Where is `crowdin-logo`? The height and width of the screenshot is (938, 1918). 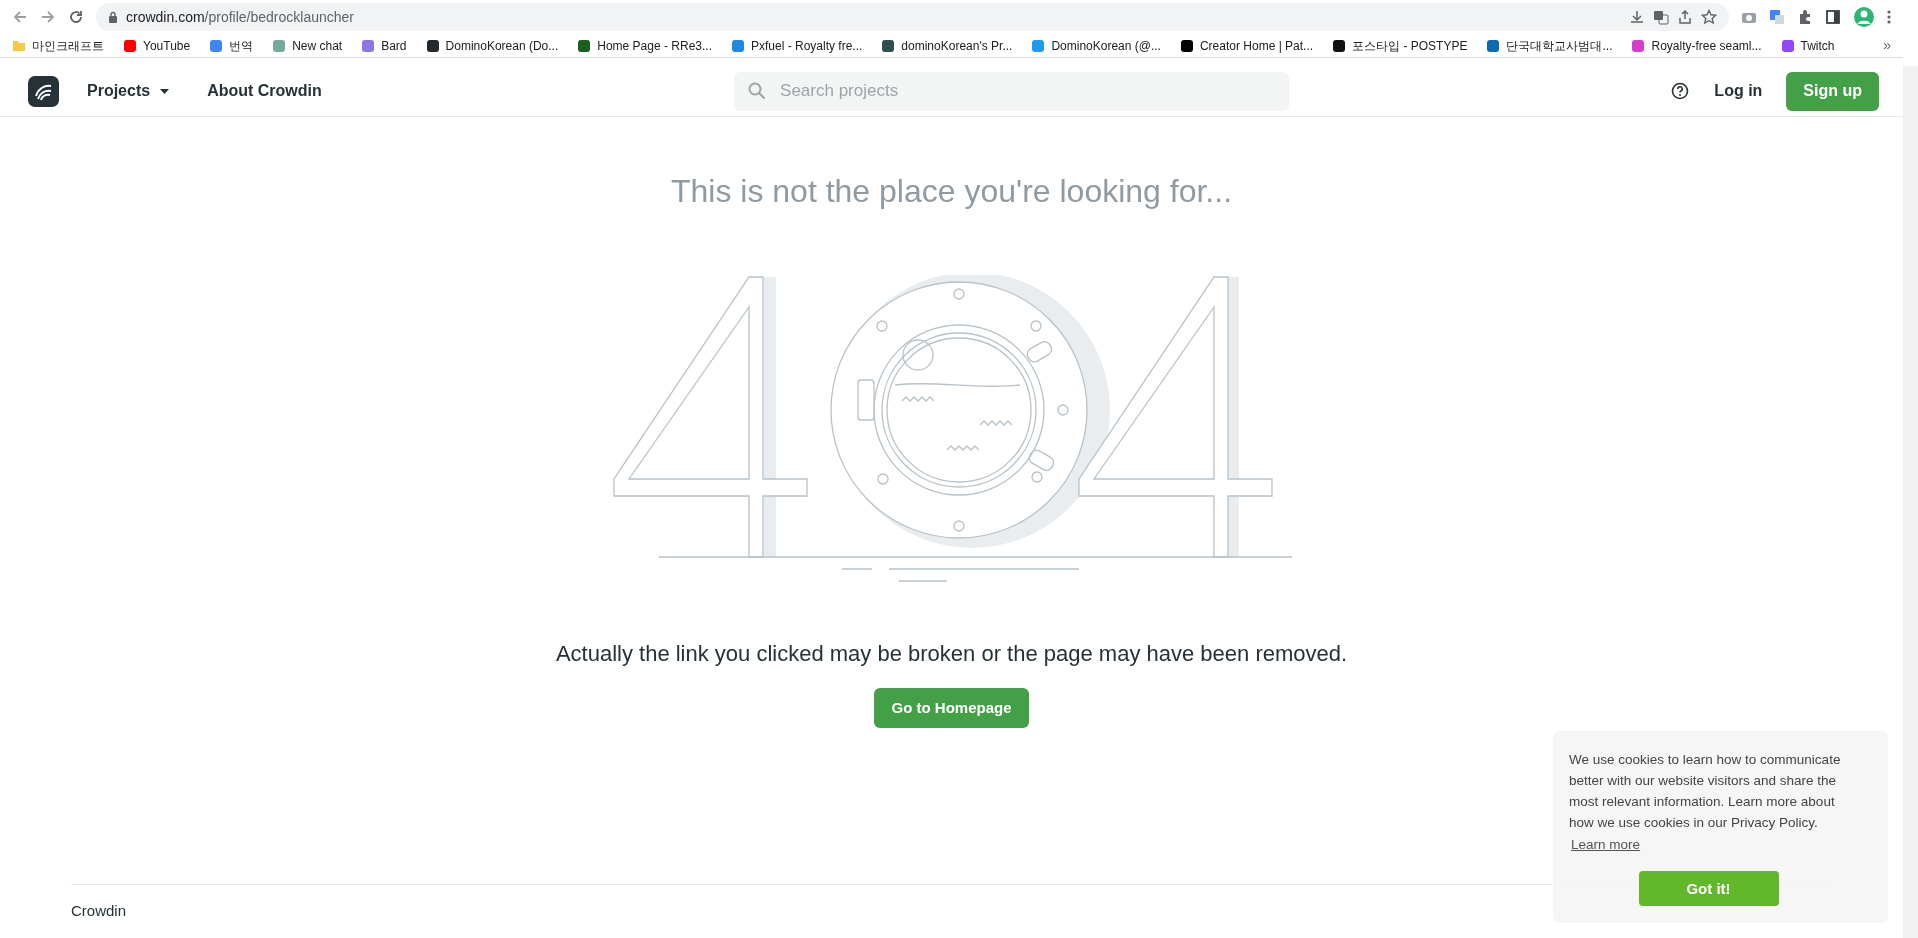
crowdin-logo is located at coordinates (43, 91).